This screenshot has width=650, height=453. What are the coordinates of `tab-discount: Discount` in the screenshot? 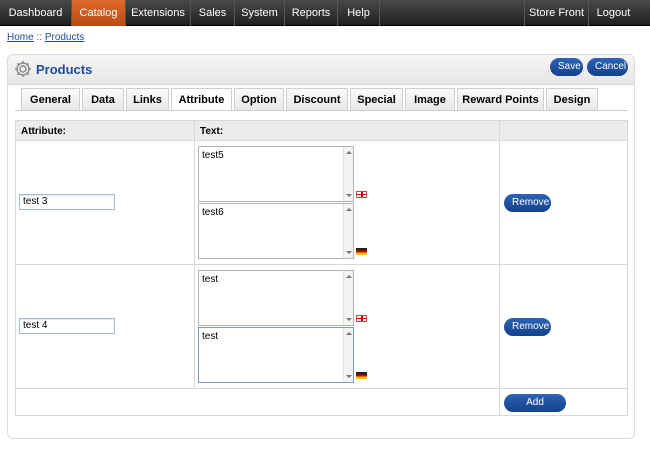 It's located at (317, 99).